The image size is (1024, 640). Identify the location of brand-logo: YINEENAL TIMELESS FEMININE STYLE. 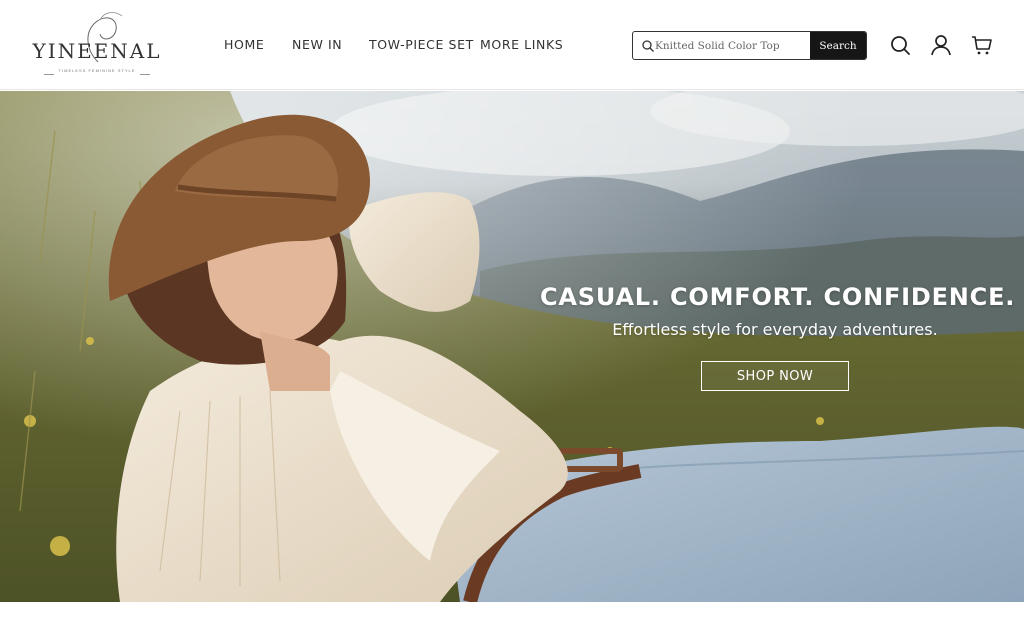
(97, 44).